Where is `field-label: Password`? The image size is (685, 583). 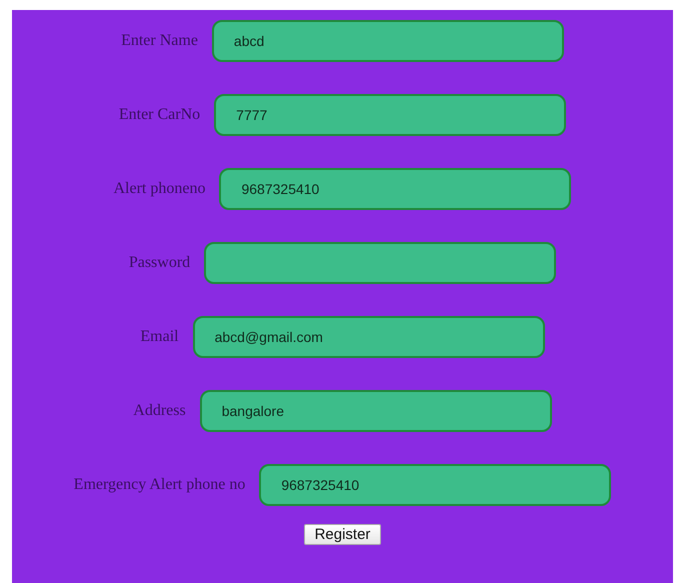 field-label: Password is located at coordinates (159, 263).